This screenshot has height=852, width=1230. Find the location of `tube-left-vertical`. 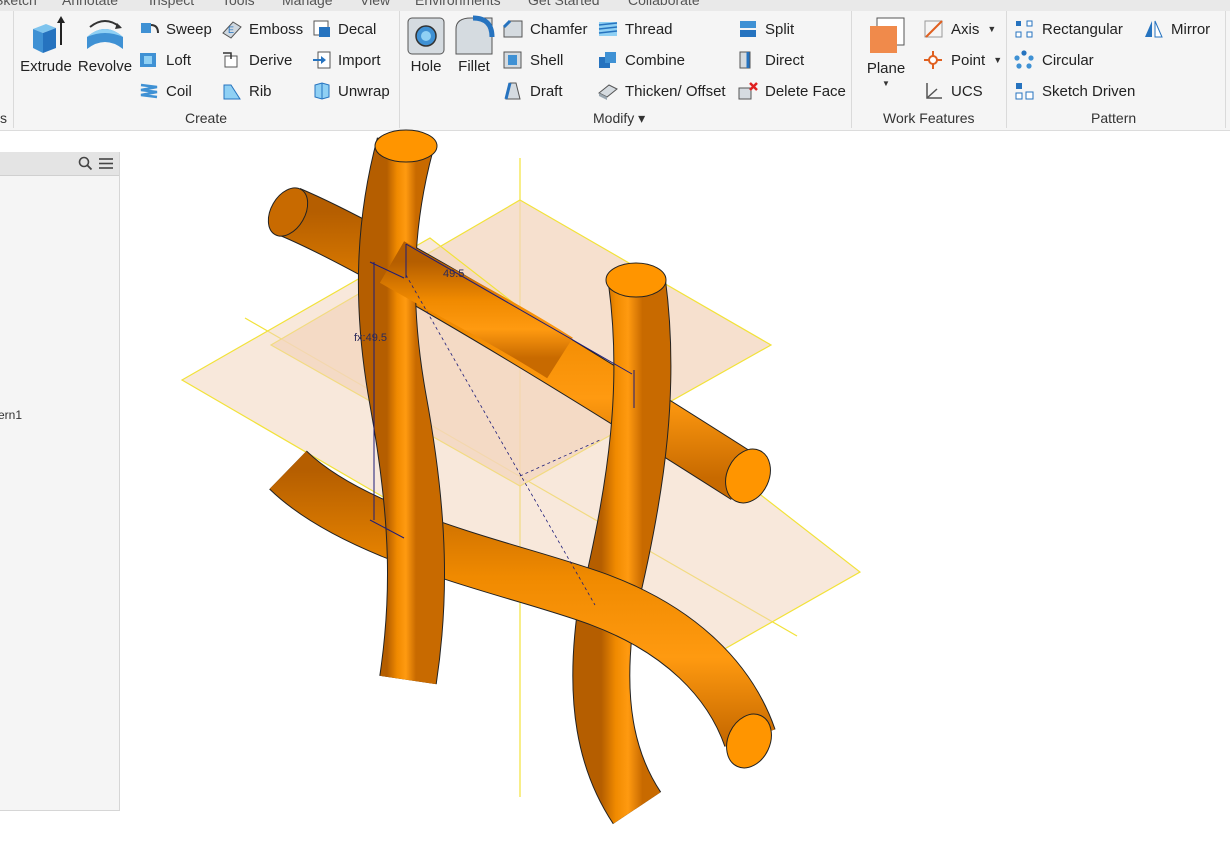

tube-left-vertical is located at coordinates (401, 411).